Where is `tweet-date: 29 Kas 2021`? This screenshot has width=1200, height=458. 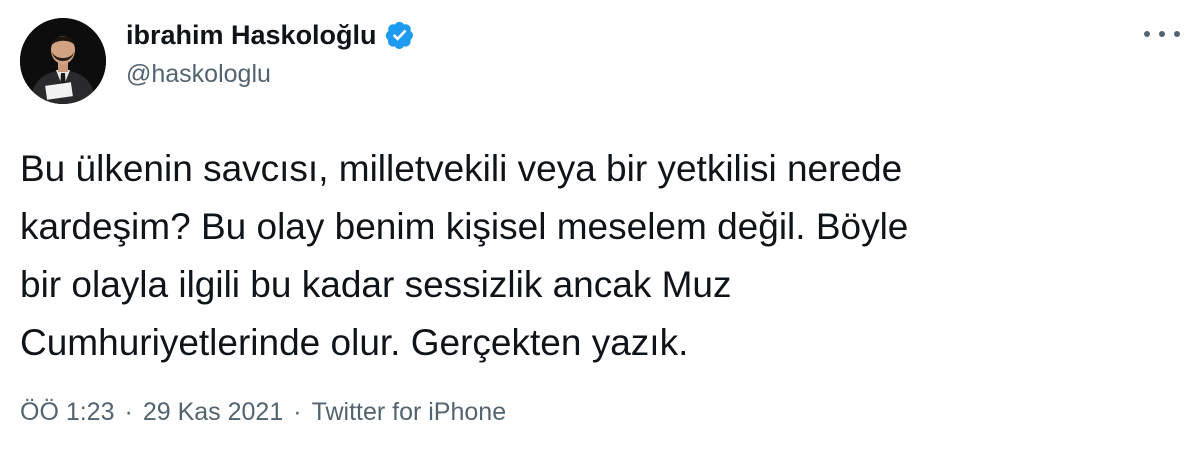
tweet-date: 29 Kas 2021 is located at coordinates (213, 412).